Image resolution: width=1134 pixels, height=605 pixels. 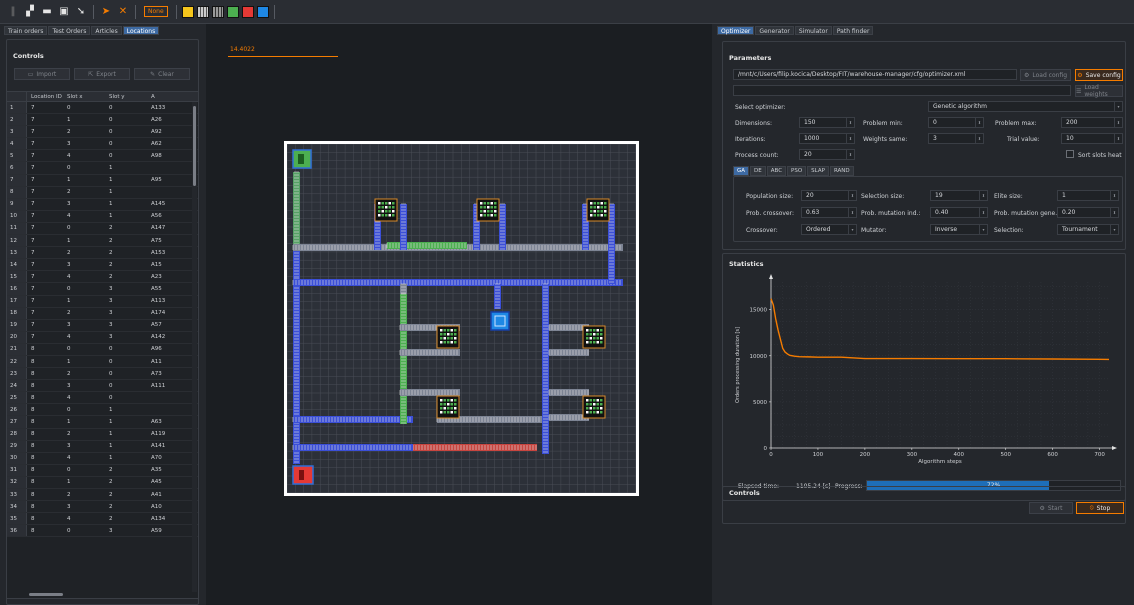 What do you see at coordinates (956, 138) in the screenshot?
I see `weights-same-spinbox: 3 ⬍` at bounding box center [956, 138].